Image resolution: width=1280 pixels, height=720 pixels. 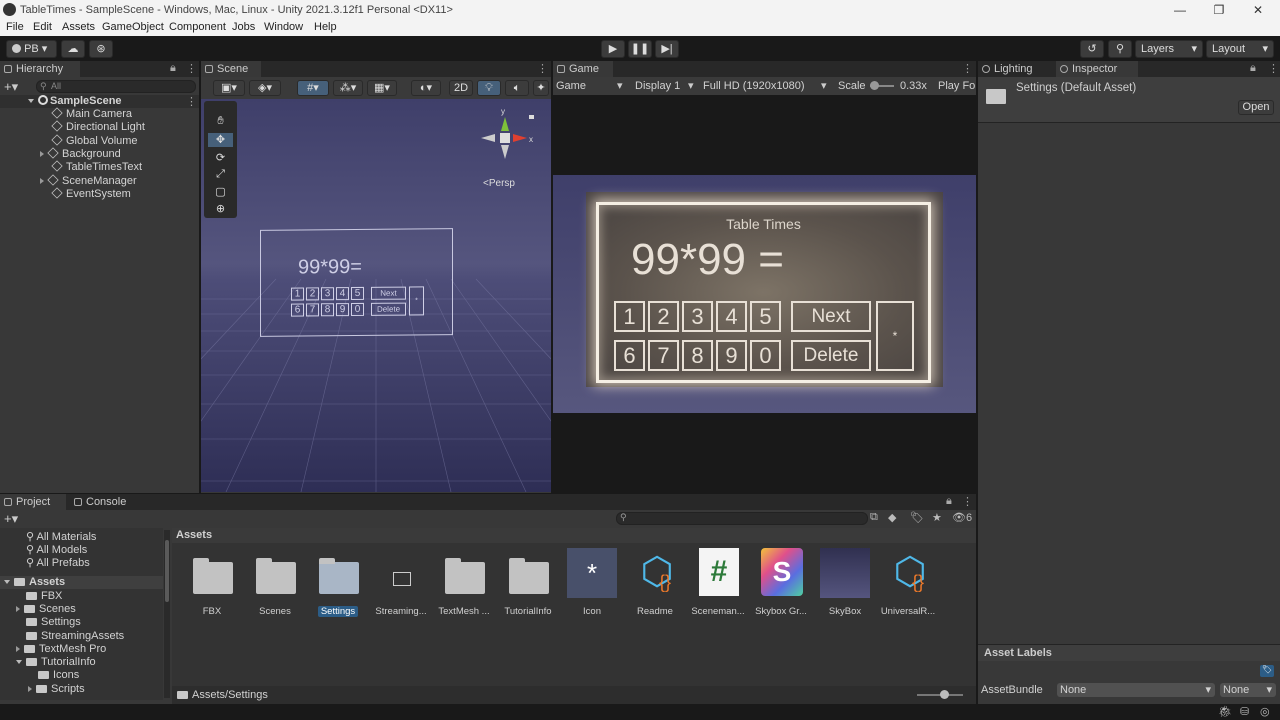 What do you see at coordinates (69, 141) in the screenshot?
I see `tree-item-global-volume: Global Volume` at bounding box center [69, 141].